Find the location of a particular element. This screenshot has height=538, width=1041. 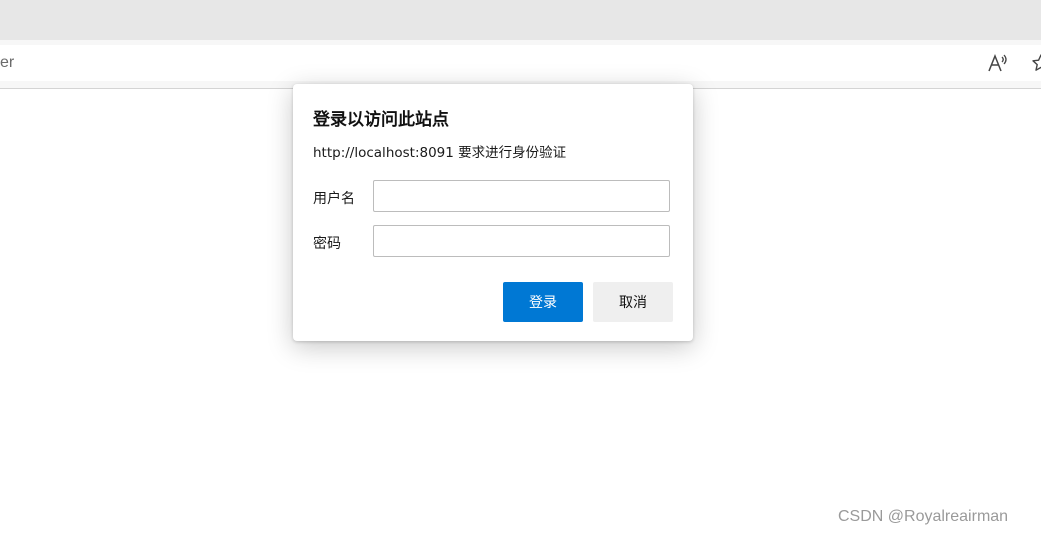

dialog-subtitle: http://localhost:8091 要求进行身份验证 is located at coordinates (440, 153).